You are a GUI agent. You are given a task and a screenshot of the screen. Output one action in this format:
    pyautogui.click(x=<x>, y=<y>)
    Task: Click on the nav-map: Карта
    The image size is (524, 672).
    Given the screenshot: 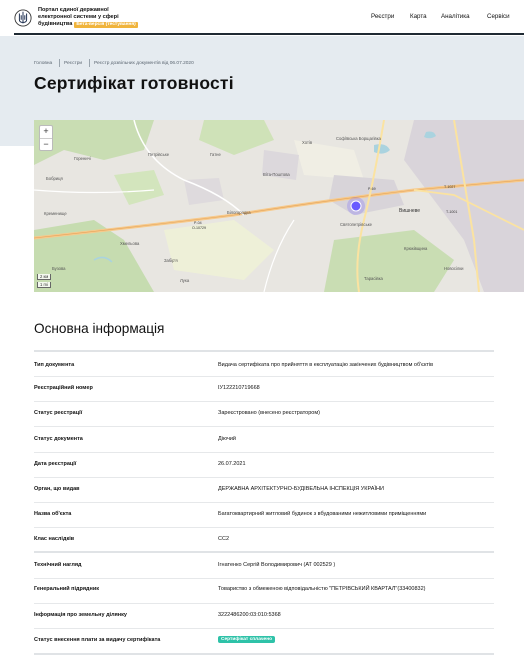 What is the action you would take?
    pyautogui.click(x=418, y=16)
    